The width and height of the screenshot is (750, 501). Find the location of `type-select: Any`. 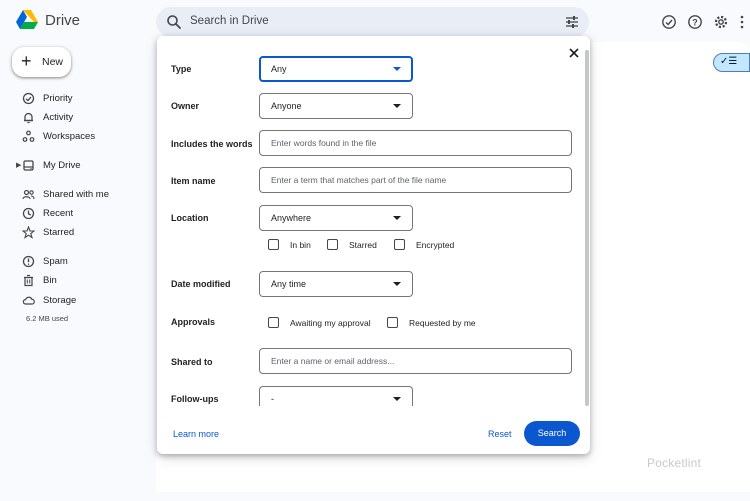

type-select: Any is located at coordinates (336, 69).